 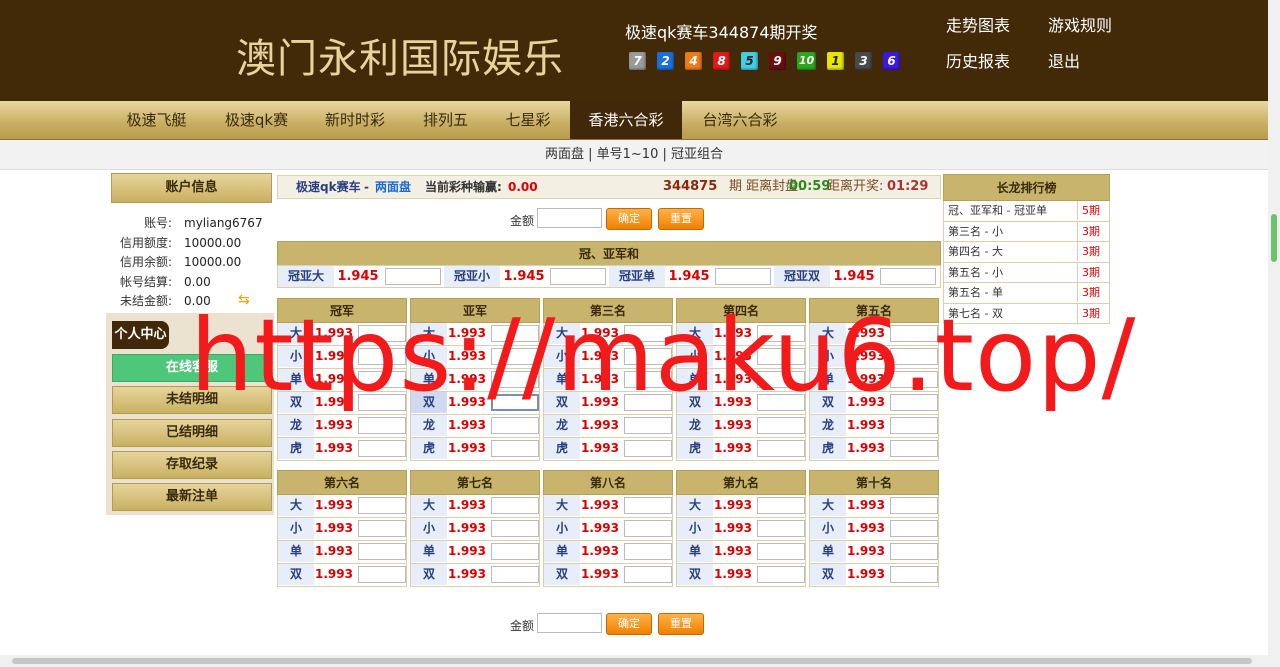 I want to click on tab-tw-mark-six: 台湾六合彩, so click(x=740, y=120).